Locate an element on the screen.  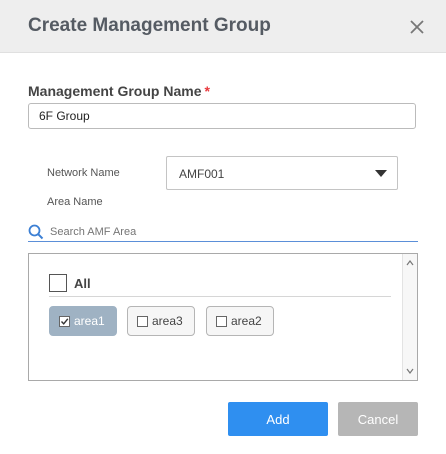
area-chip-label: area1 is located at coordinates (89, 321).